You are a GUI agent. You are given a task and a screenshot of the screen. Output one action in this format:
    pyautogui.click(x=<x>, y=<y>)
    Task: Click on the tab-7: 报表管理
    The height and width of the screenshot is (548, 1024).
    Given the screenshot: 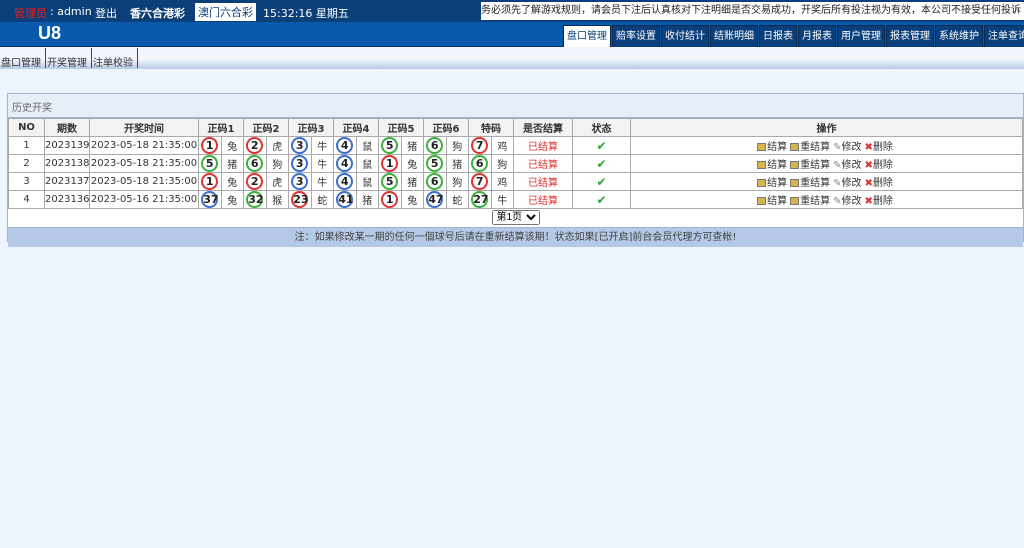 What is the action you would take?
    pyautogui.click(x=910, y=36)
    